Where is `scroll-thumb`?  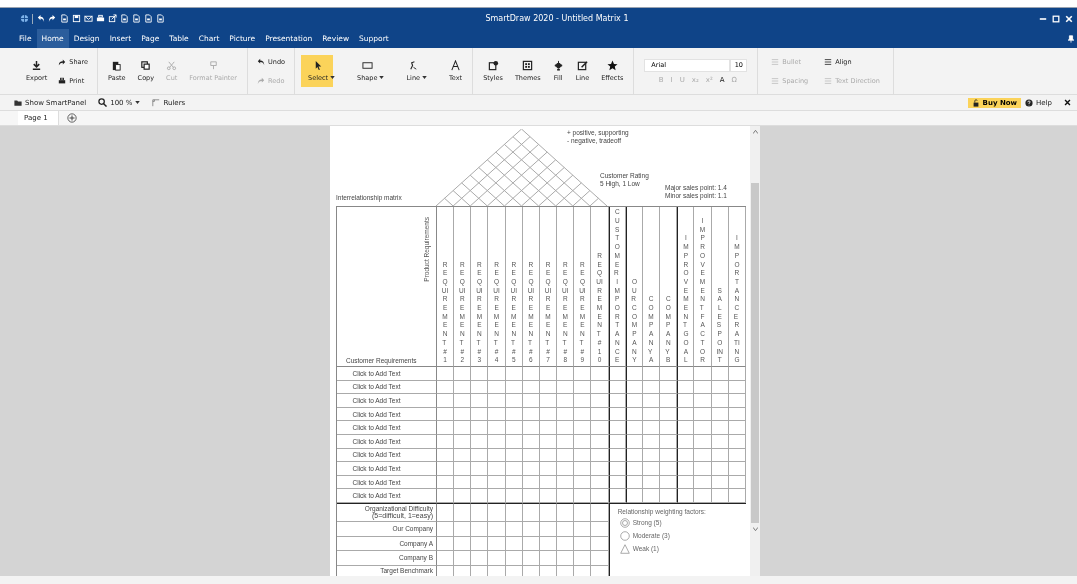 scroll-thumb is located at coordinates (755, 353).